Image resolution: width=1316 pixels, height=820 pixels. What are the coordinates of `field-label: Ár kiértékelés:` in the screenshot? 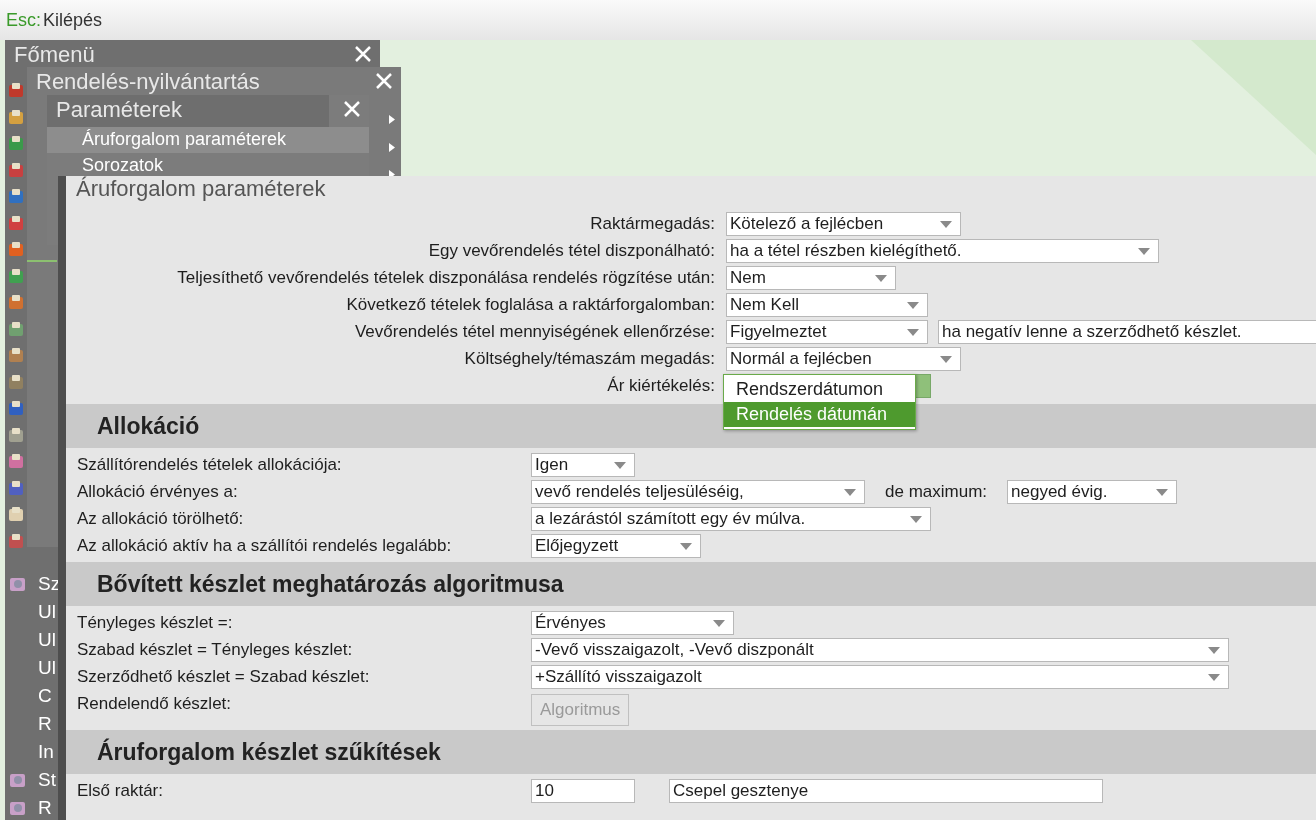 It's located at (660, 386).